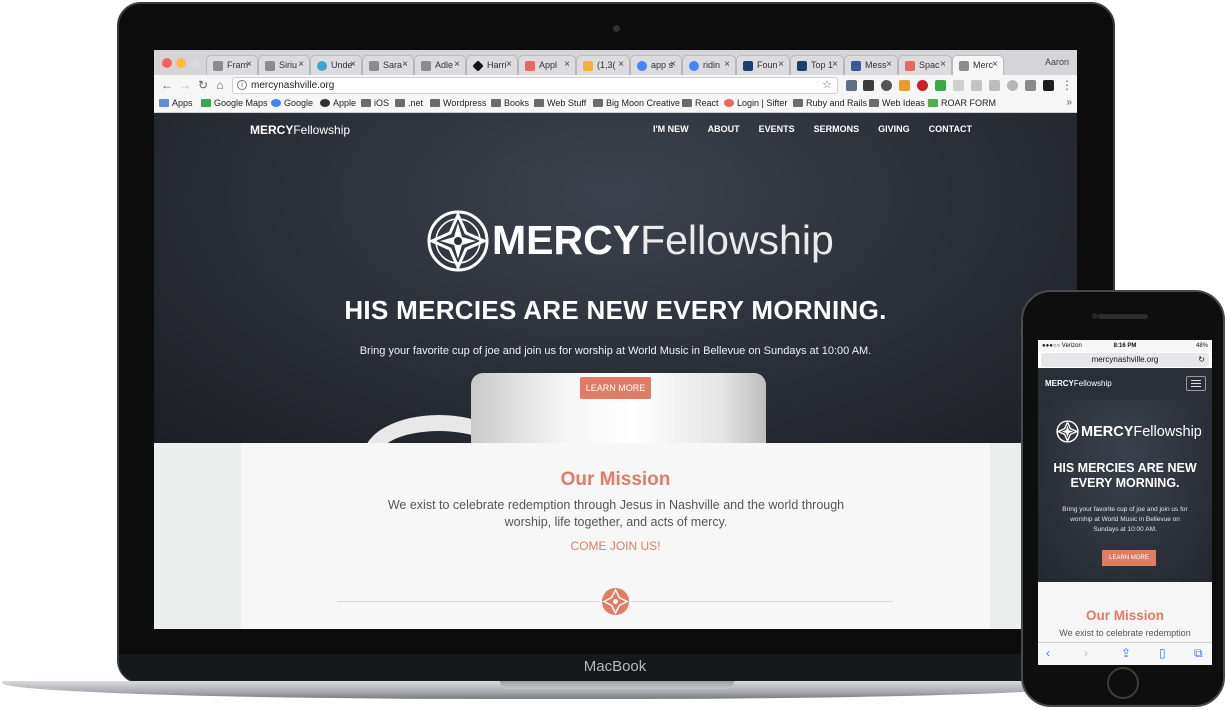  I want to click on bookmark-item: ROAR FORM, so click(962, 103).